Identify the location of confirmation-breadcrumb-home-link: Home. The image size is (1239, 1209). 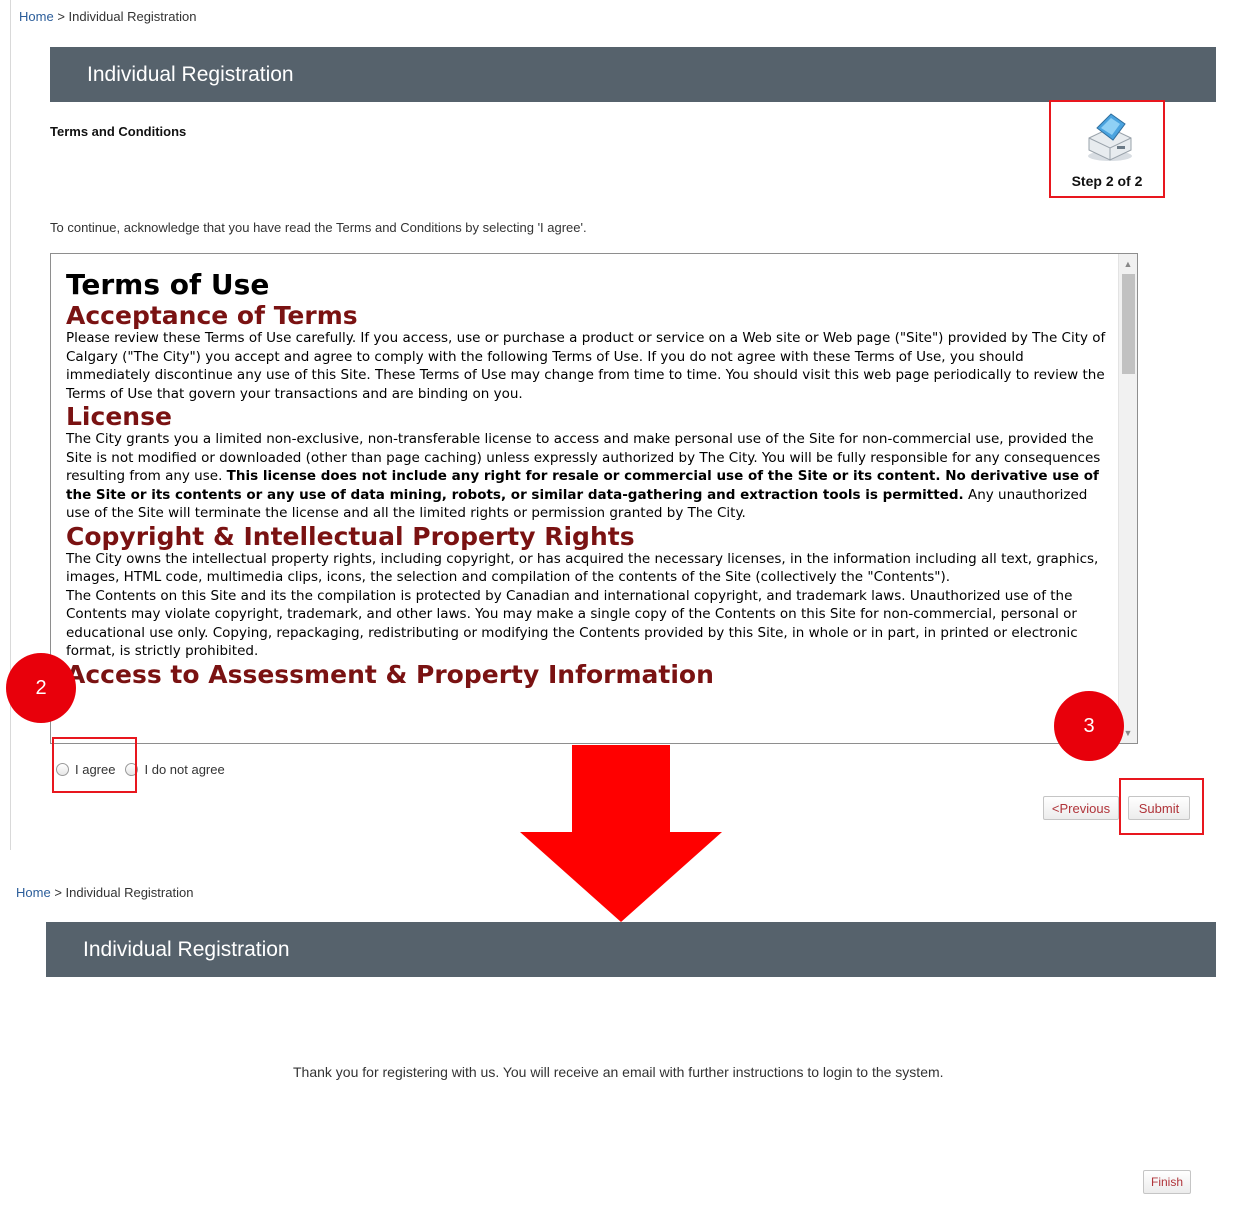
(33, 892).